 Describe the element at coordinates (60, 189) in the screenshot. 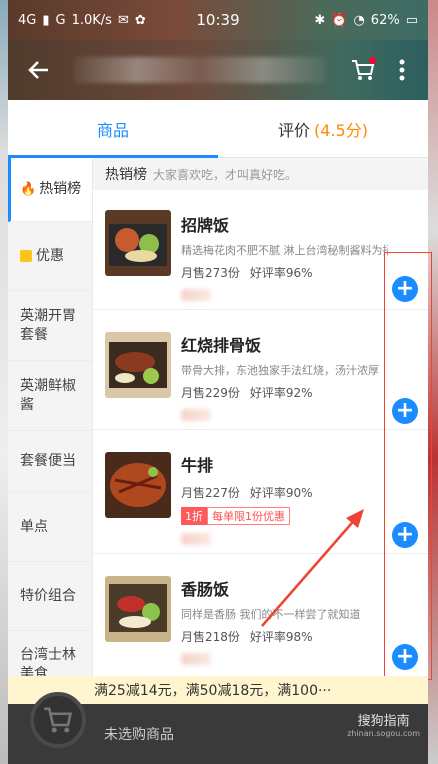

I see `sidebar-item-label: 热销榜` at that location.